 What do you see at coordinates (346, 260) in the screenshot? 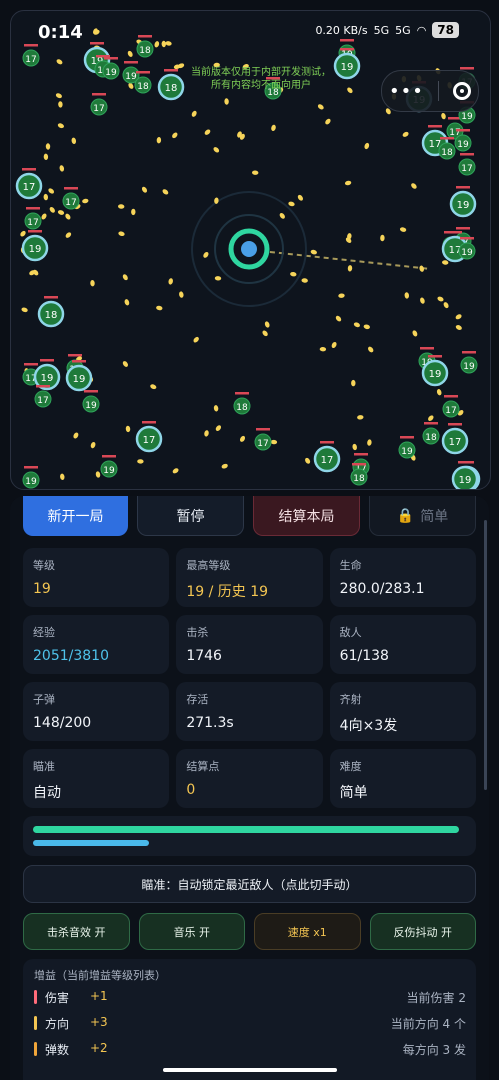
I see `aim-line` at bounding box center [346, 260].